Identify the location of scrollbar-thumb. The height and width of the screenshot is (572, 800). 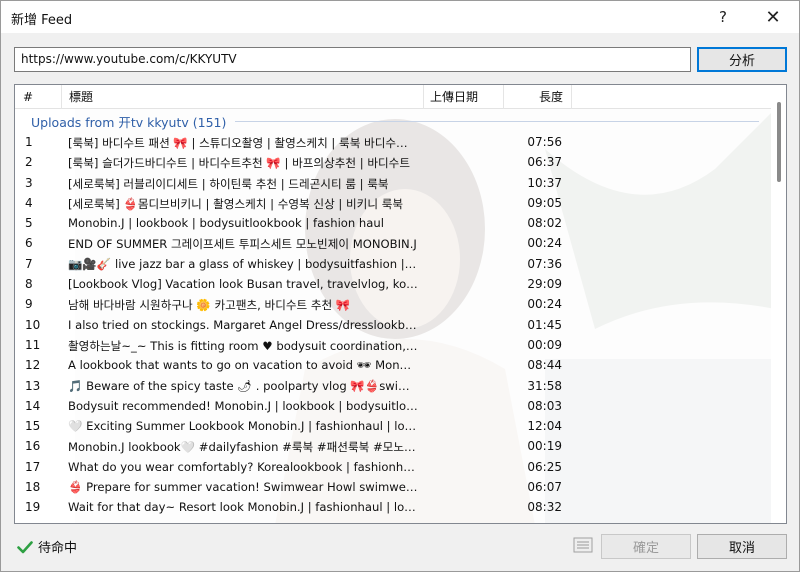
(779, 142).